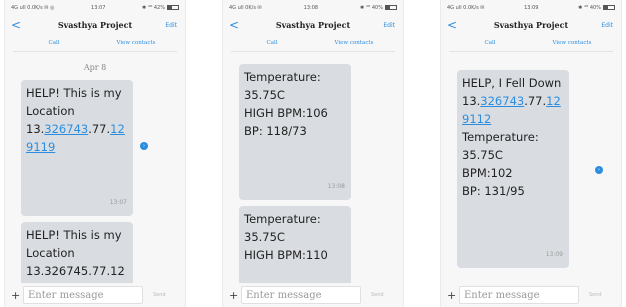 This screenshot has width=626, height=307. Describe the element at coordinates (513, 119) in the screenshot. I see `coordinate-link: 9112` at that location.